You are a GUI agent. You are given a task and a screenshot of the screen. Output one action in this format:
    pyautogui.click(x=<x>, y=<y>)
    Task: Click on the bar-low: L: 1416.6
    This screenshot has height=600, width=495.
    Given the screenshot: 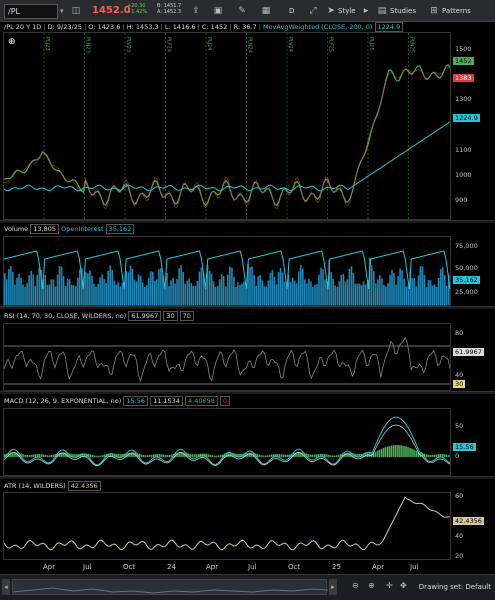 What is the action you would take?
    pyautogui.click(x=180, y=27)
    